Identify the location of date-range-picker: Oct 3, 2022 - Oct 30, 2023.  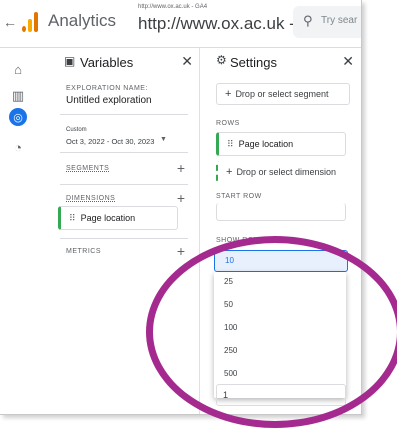
(110, 141).